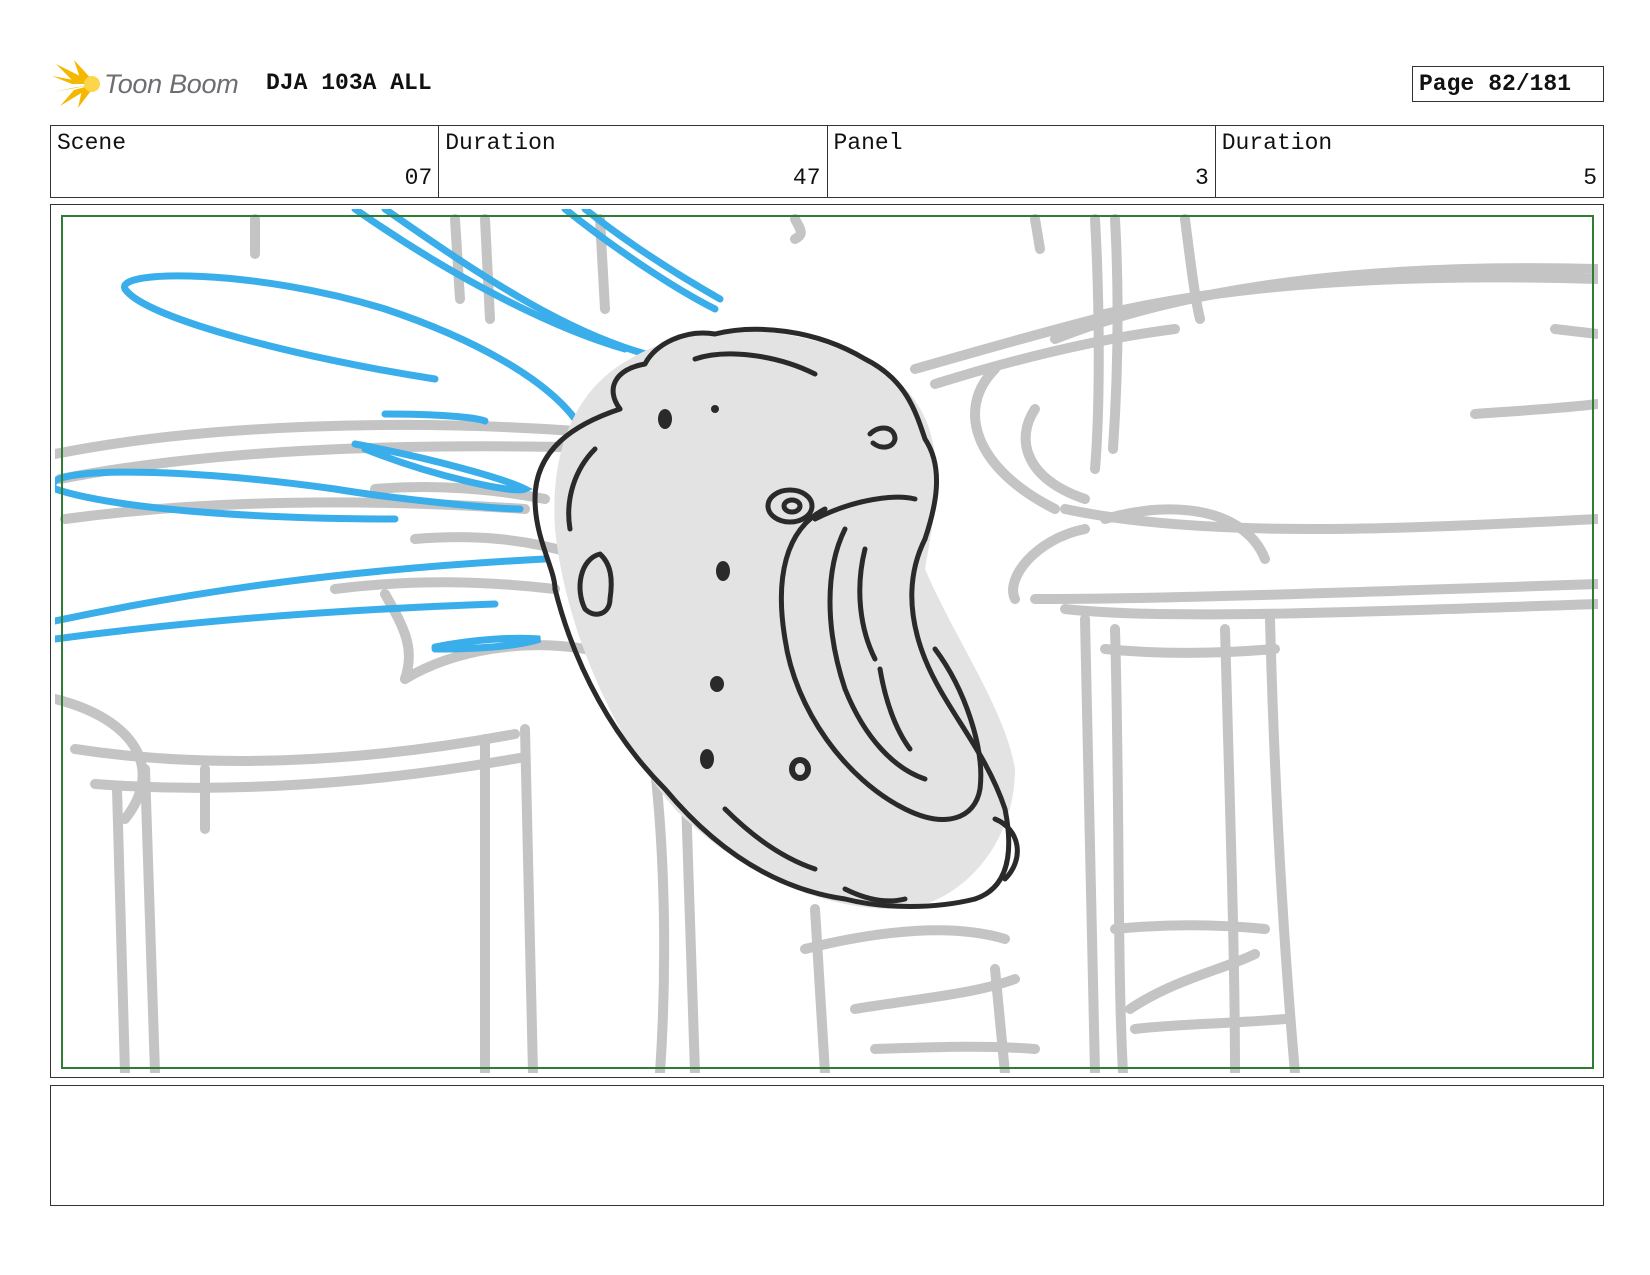 The height and width of the screenshot is (1275, 1650). What do you see at coordinates (1022, 161) in the screenshot?
I see `panel-cell: Panel 3` at bounding box center [1022, 161].